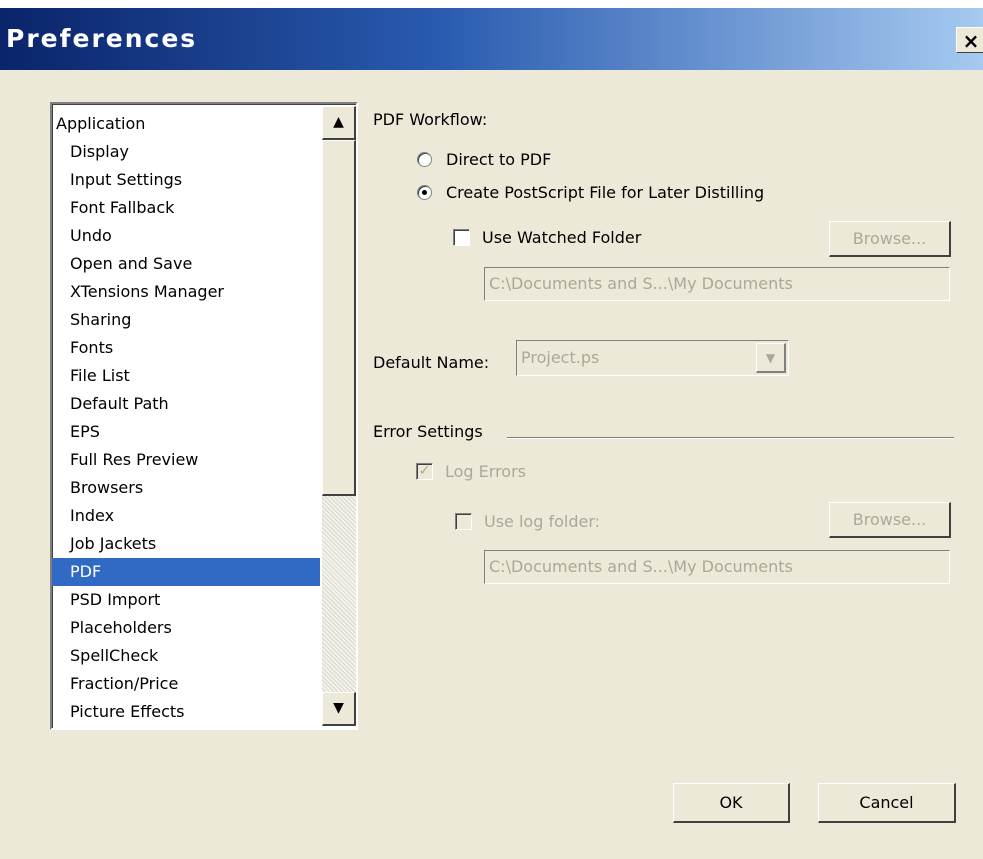 The image size is (983, 859). I want to click on close-icon: ×, so click(971, 41).